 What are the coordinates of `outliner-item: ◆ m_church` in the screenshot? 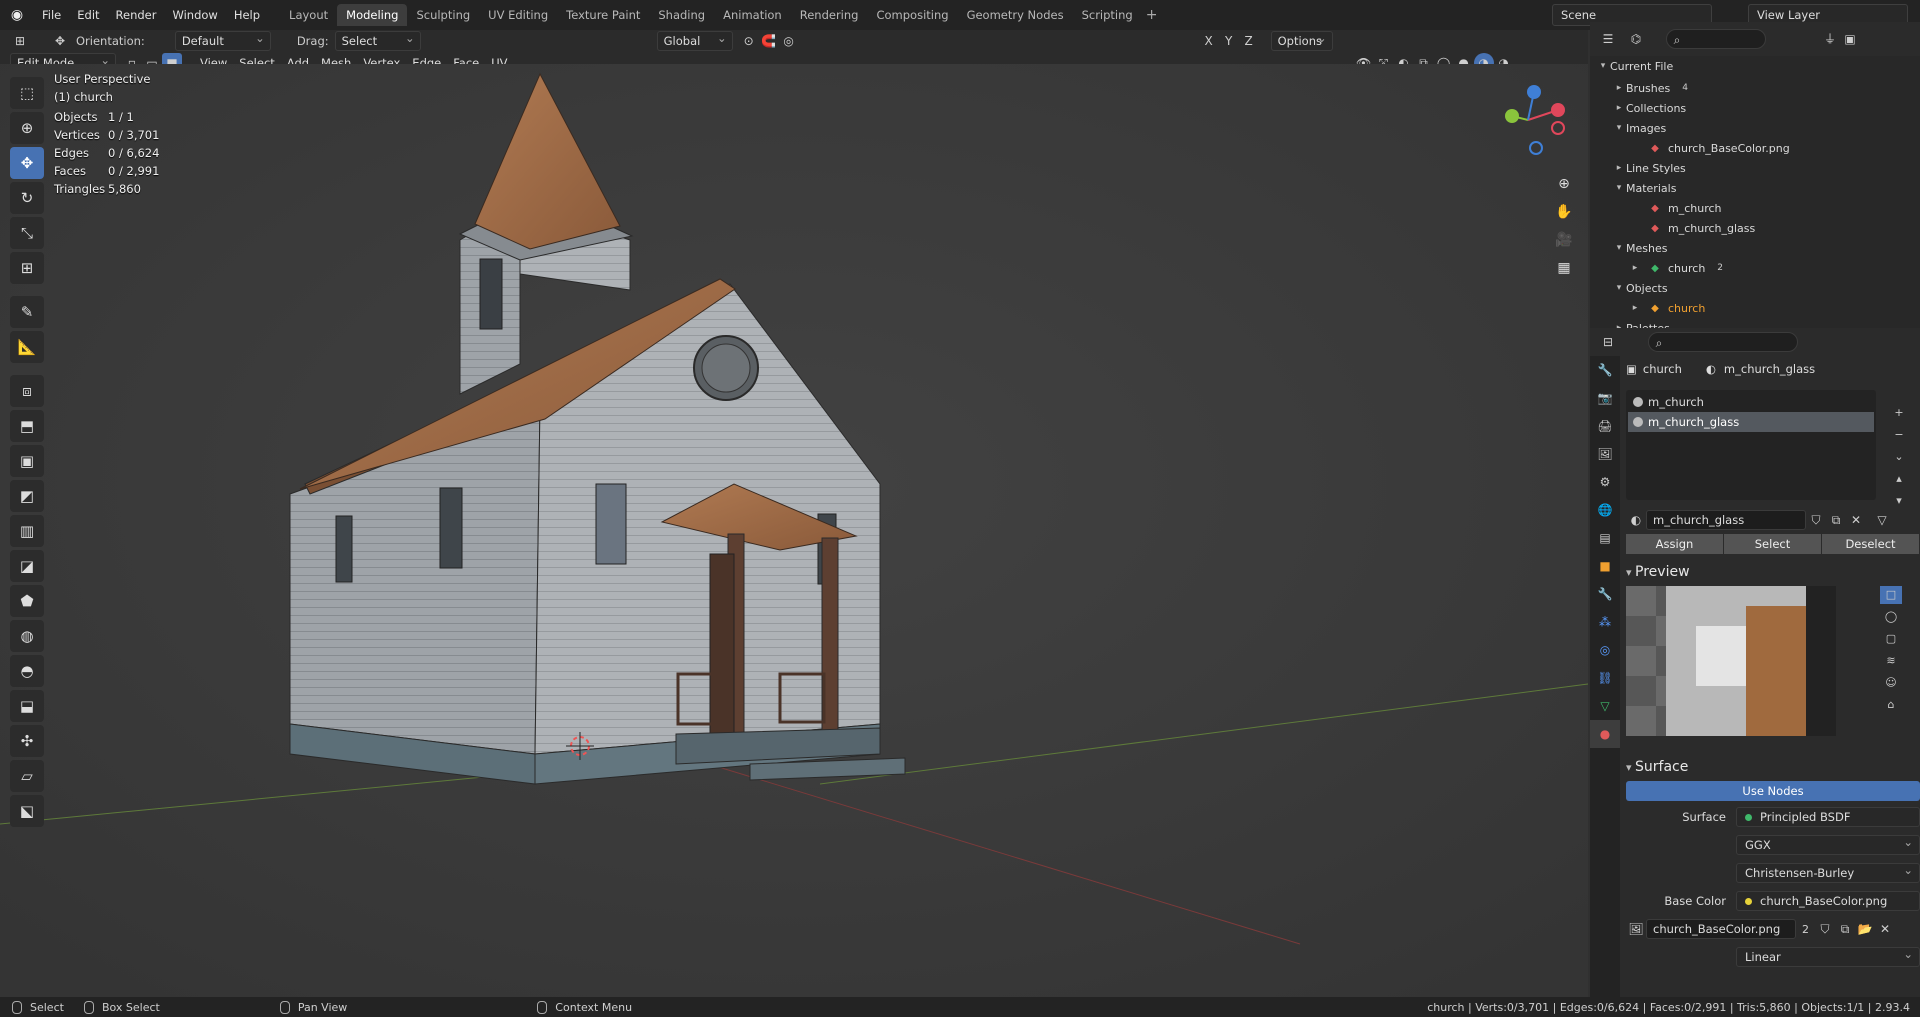 It's located at (1755, 208).